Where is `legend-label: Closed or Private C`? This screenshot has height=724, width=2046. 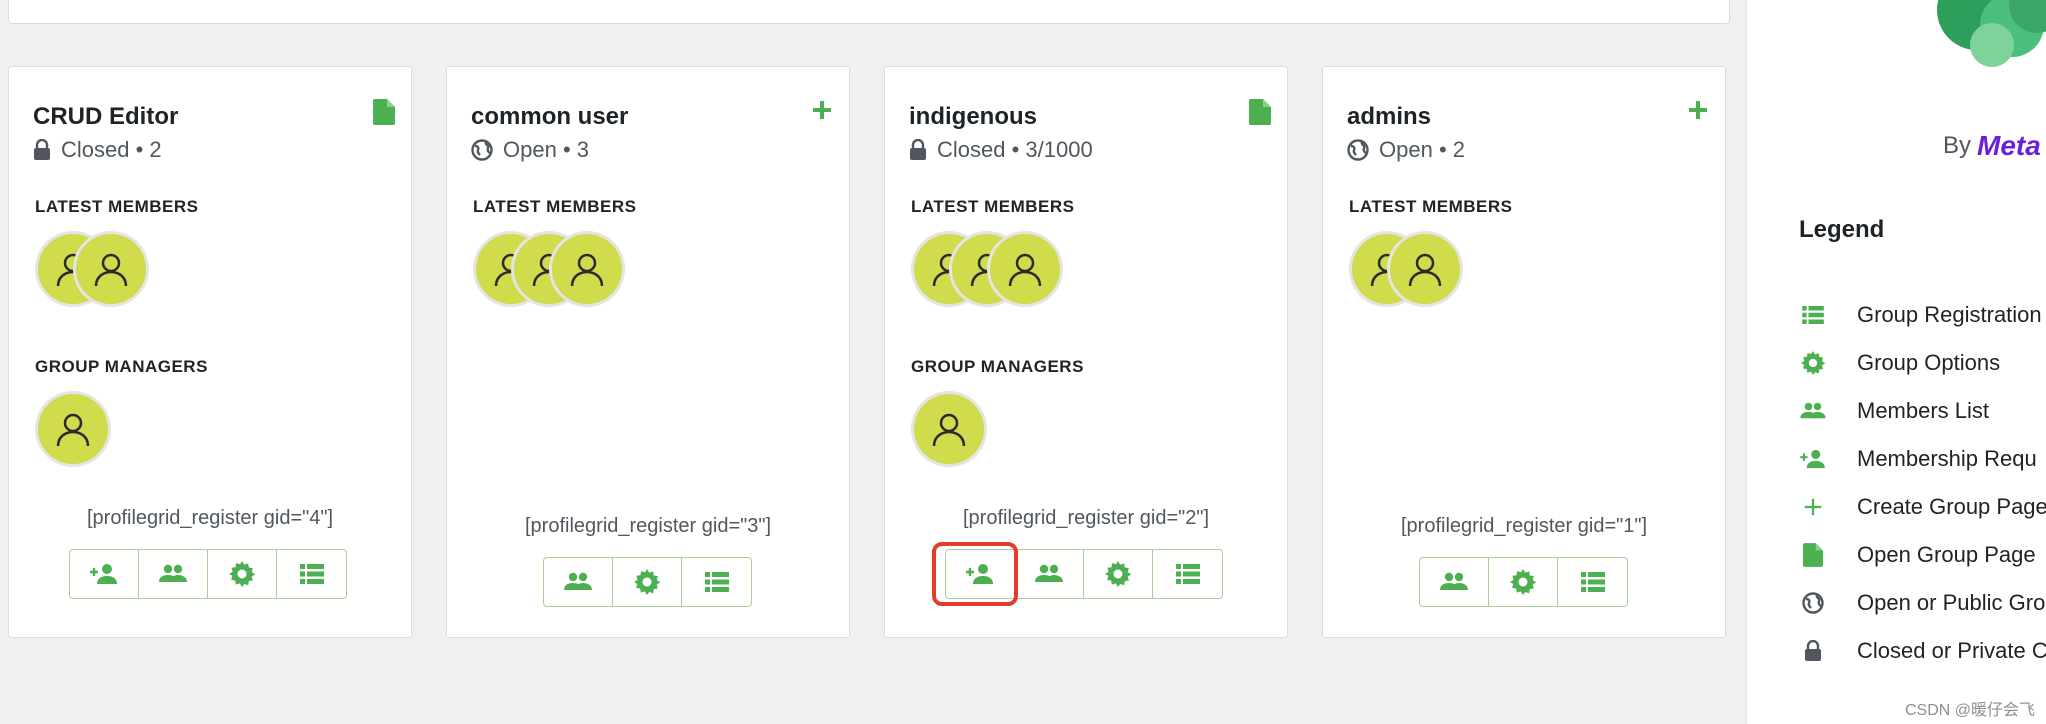 legend-label: Closed or Private C is located at coordinates (1951, 650).